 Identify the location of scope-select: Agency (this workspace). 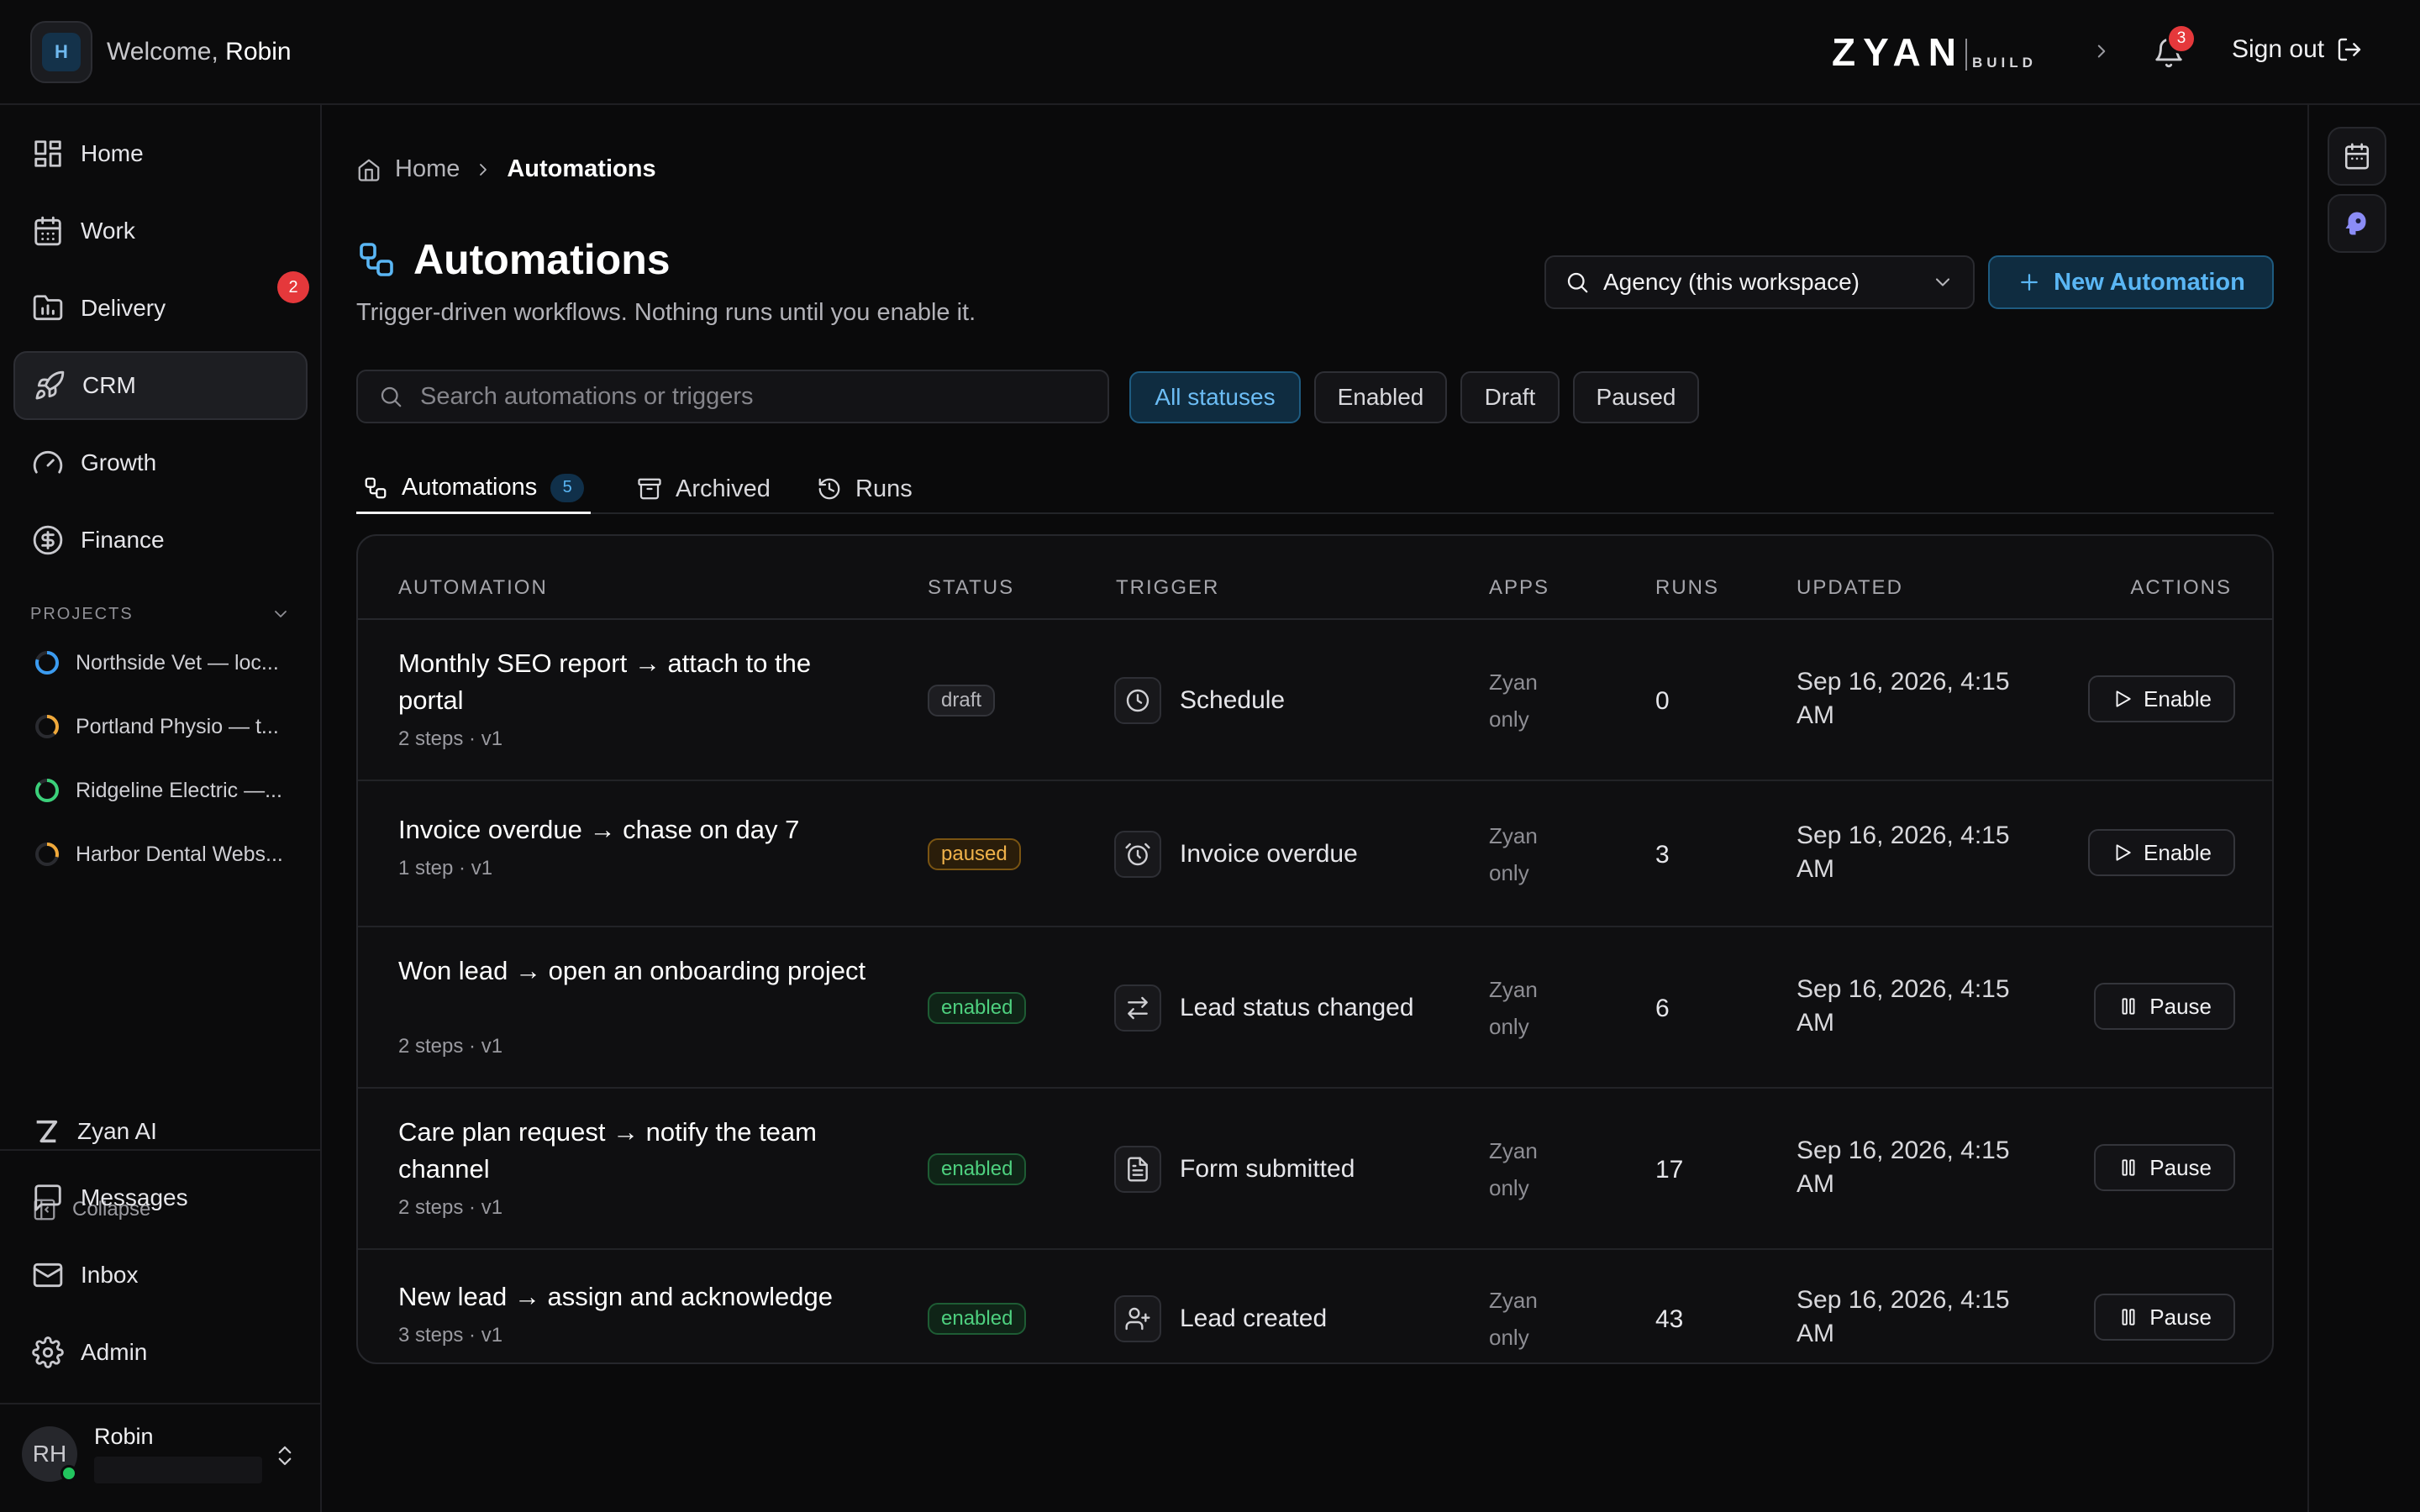
(1759, 282).